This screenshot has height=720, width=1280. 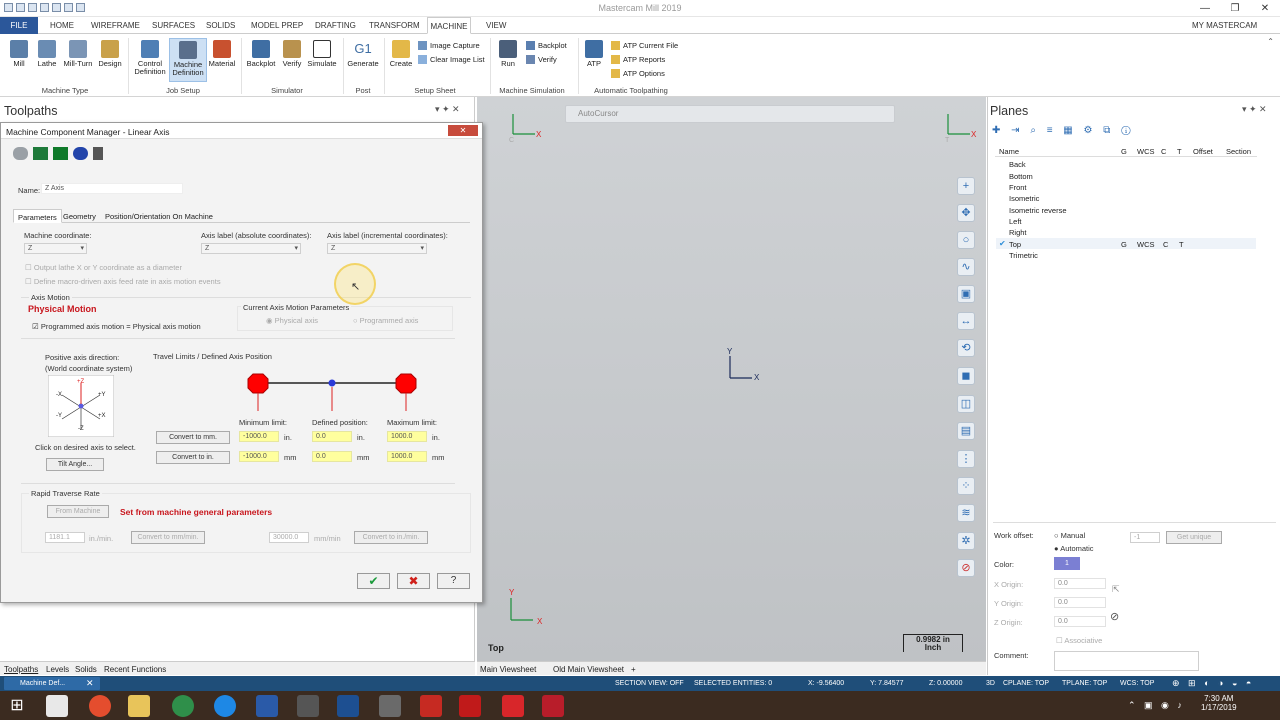 I want to click on old-main-viewsheet-tab: Old Main Viewsheet, so click(x=588, y=669).